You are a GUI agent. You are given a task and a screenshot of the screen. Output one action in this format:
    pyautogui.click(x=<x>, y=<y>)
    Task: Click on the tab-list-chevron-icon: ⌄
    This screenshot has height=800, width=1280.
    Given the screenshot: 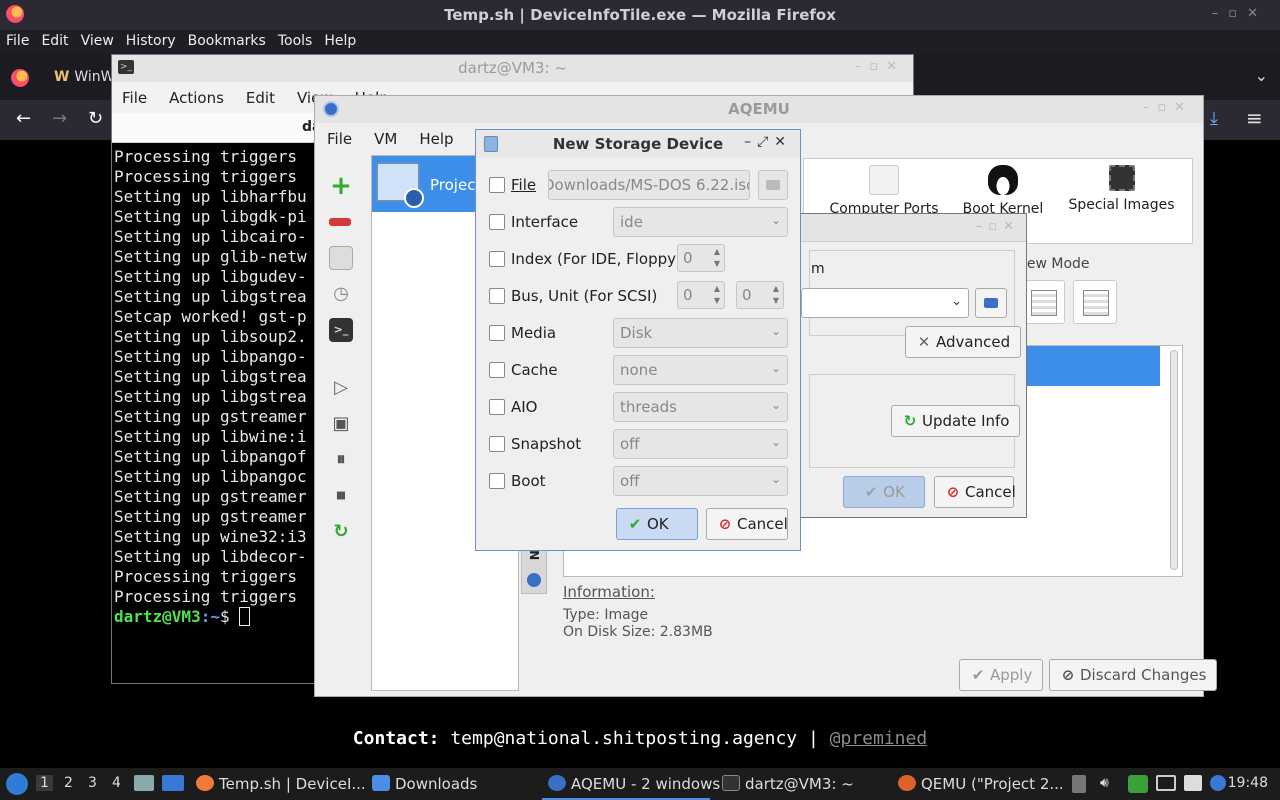 What is the action you would take?
    pyautogui.click(x=1261, y=75)
    